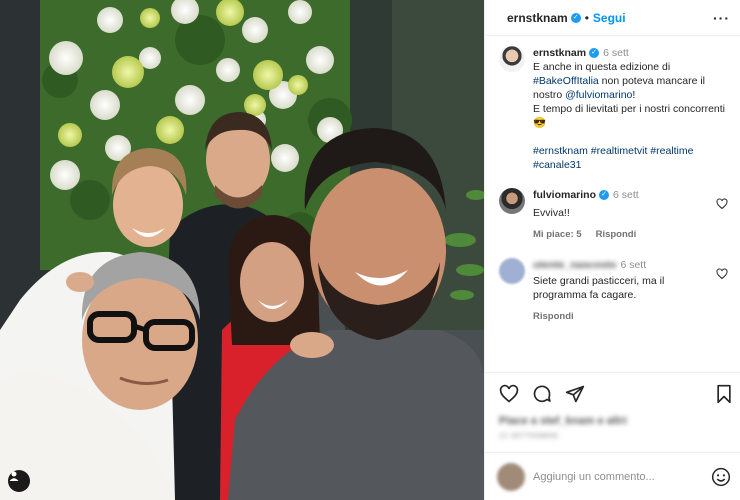  What do you see at coordinates (574, 265) in the screenshot?
I see `comment-username: utente_nascosto` at bounding box center [574, 265].